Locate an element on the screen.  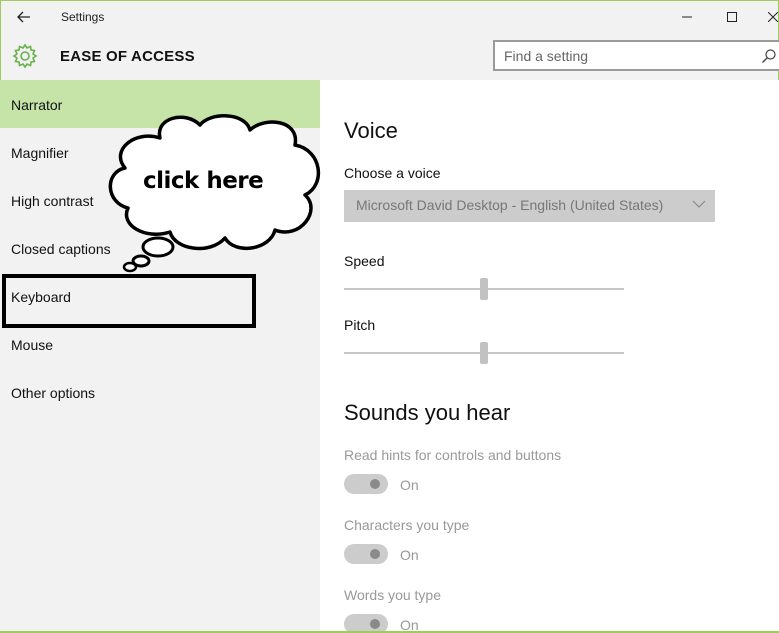
characters-label: Characters you type is located at coordinates (407, 525).